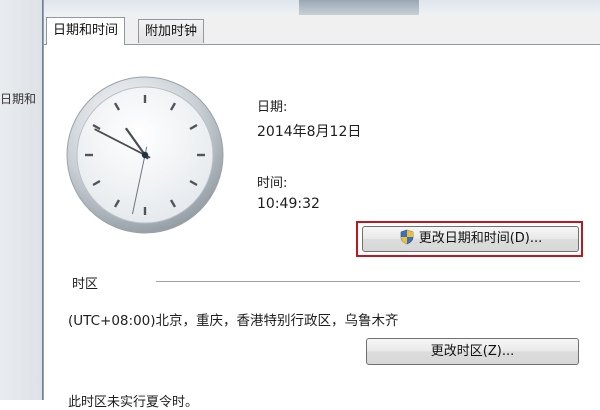 The height and width of the screenshot is (410, 600). What do you see at coordinates (233, 321) in the screenshot?
I see `timezone-value: (UTC+08:00)北京，重庆，香港特别行政区，乌鲁木齐` at bounding box center [233, 321].